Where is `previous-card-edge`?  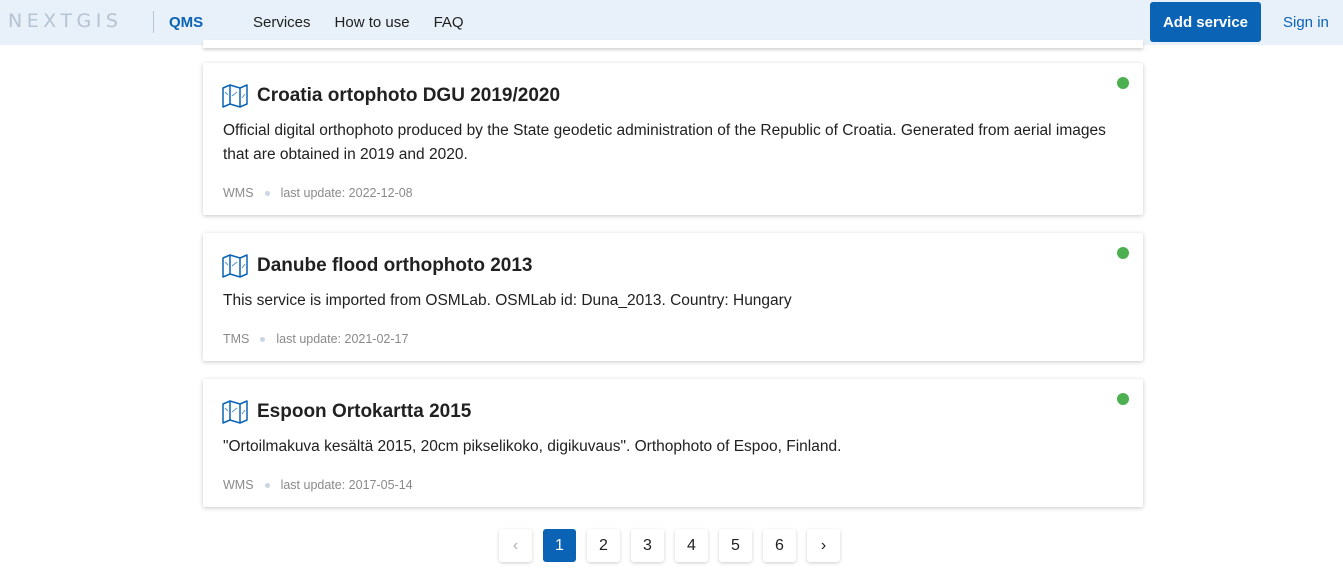 previous-card-edge is located at coordinates (673, 44).